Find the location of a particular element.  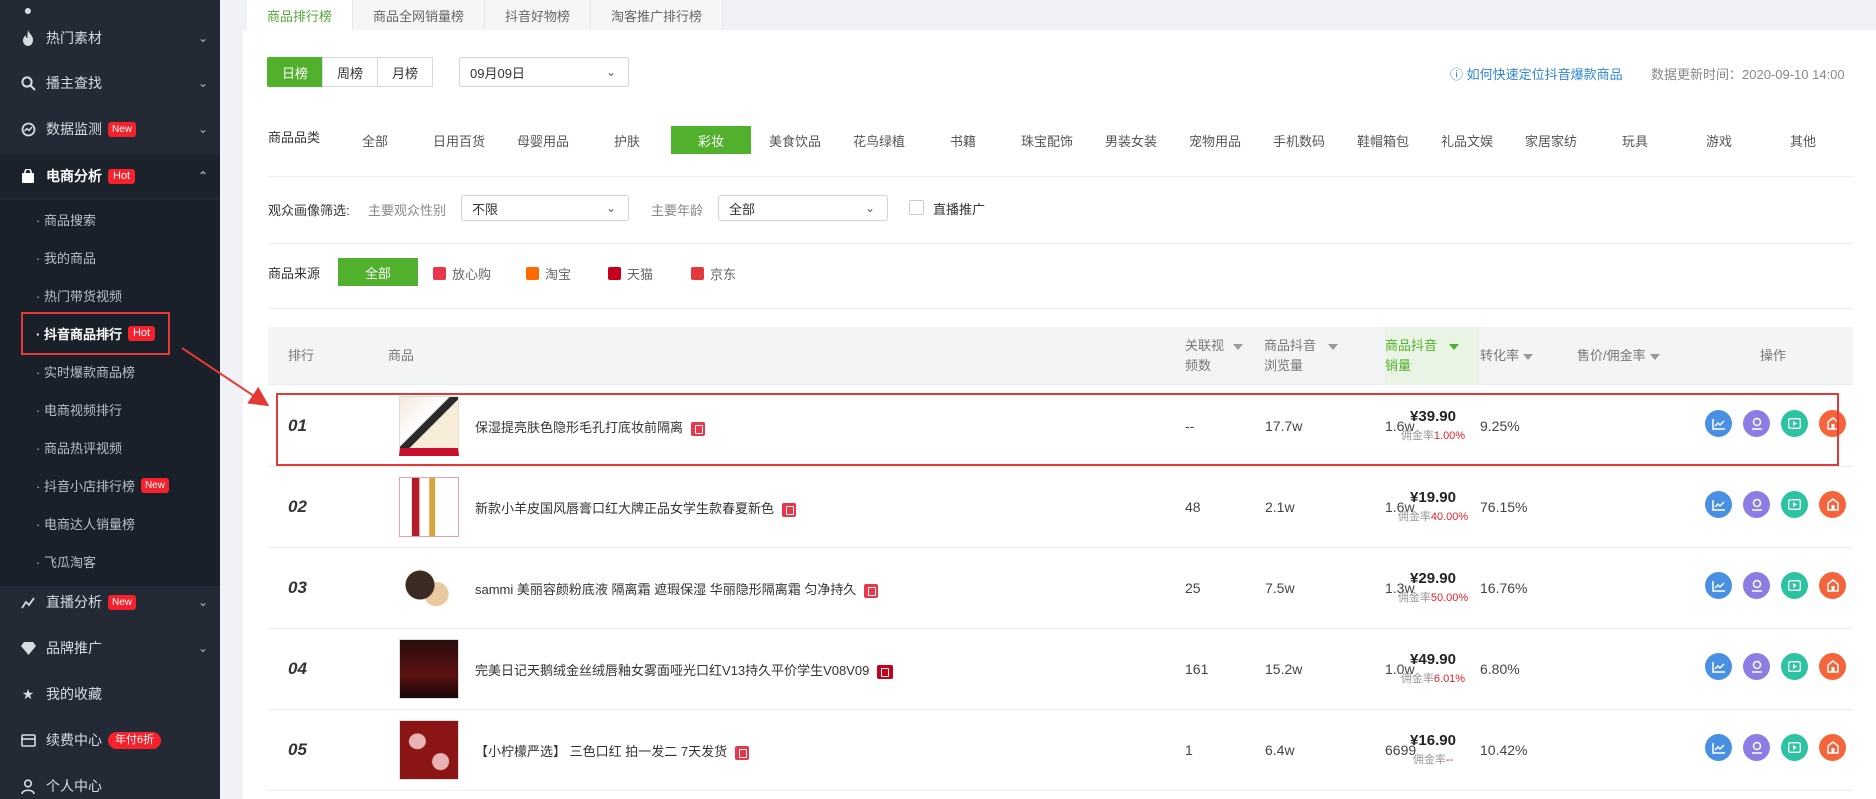

sidebar-item-profile: 个人中心 is located at coordinates (110, 781).